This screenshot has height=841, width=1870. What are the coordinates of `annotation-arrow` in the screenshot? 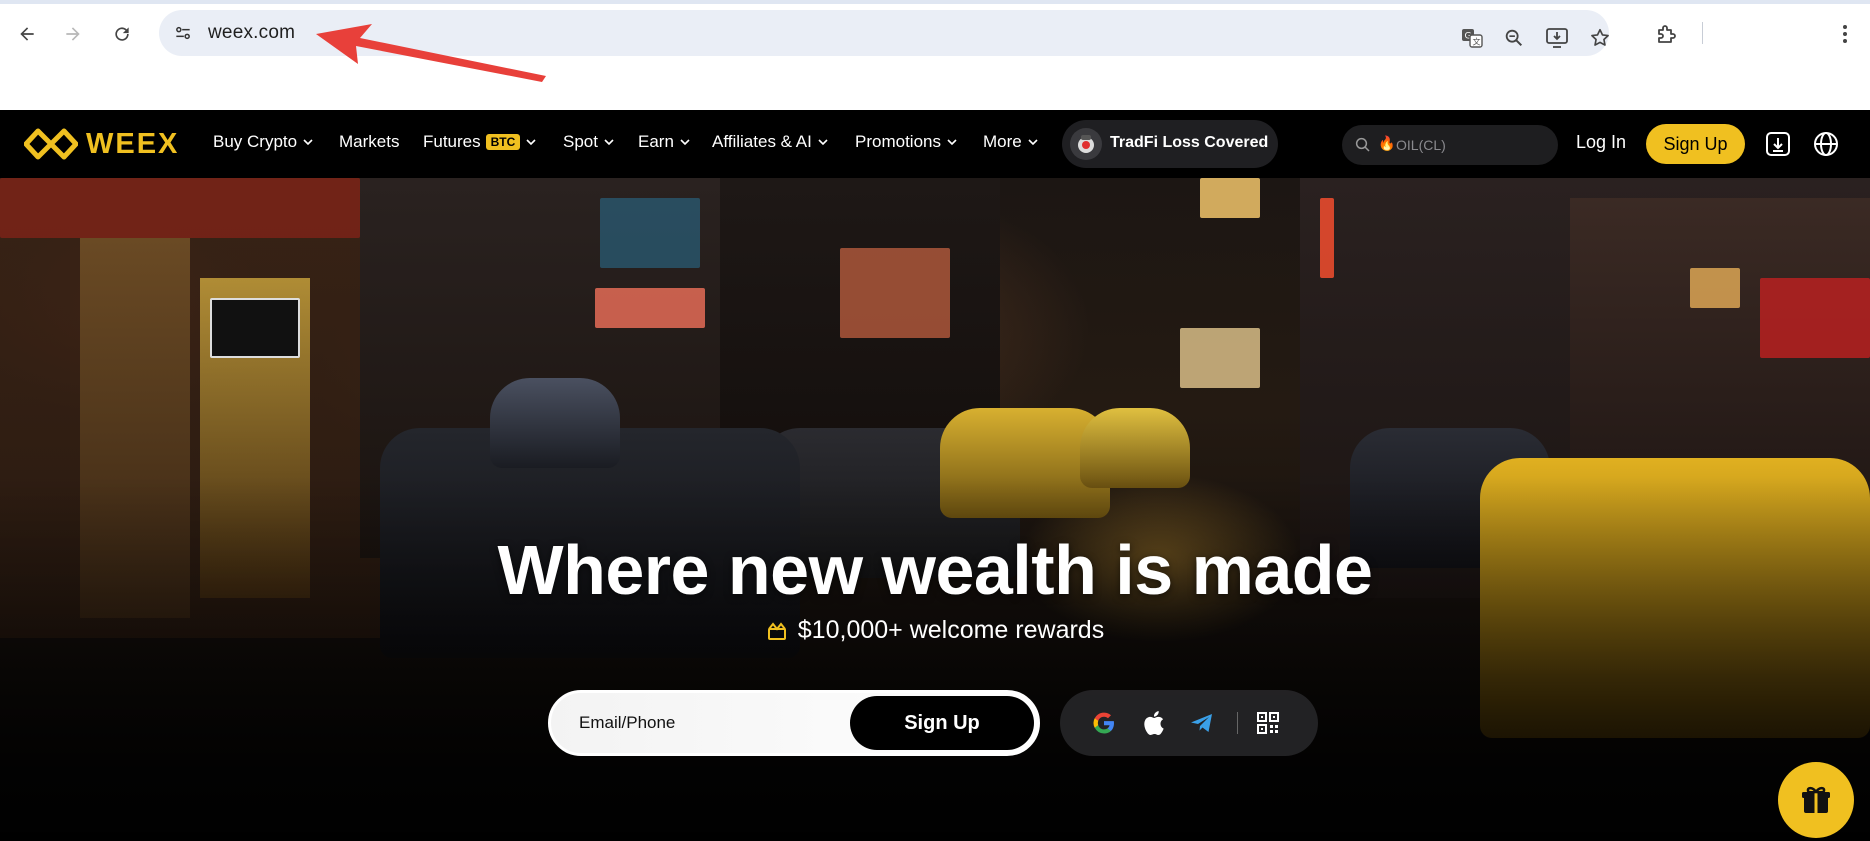 It's located at (431, 53).